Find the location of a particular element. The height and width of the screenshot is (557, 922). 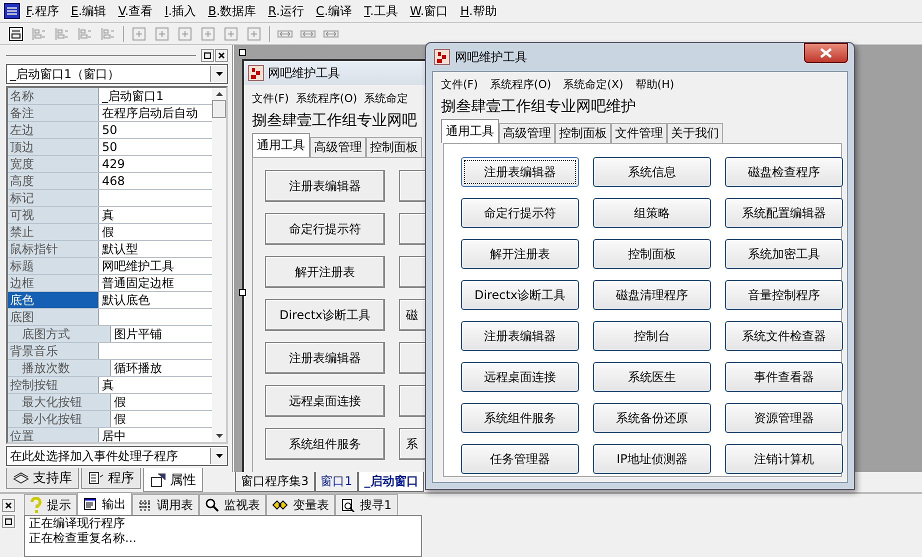

menu-item: H.帮助 is located at coordinates (478, 11).